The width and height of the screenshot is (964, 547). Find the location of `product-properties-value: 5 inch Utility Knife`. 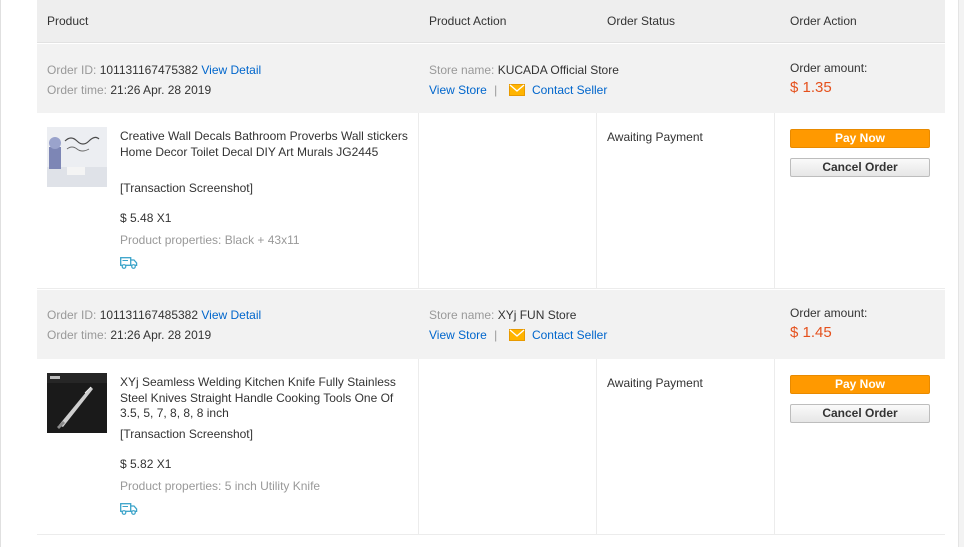

product-properties-value: 5 inch Utility Knife is located at coordinates (272, 486).